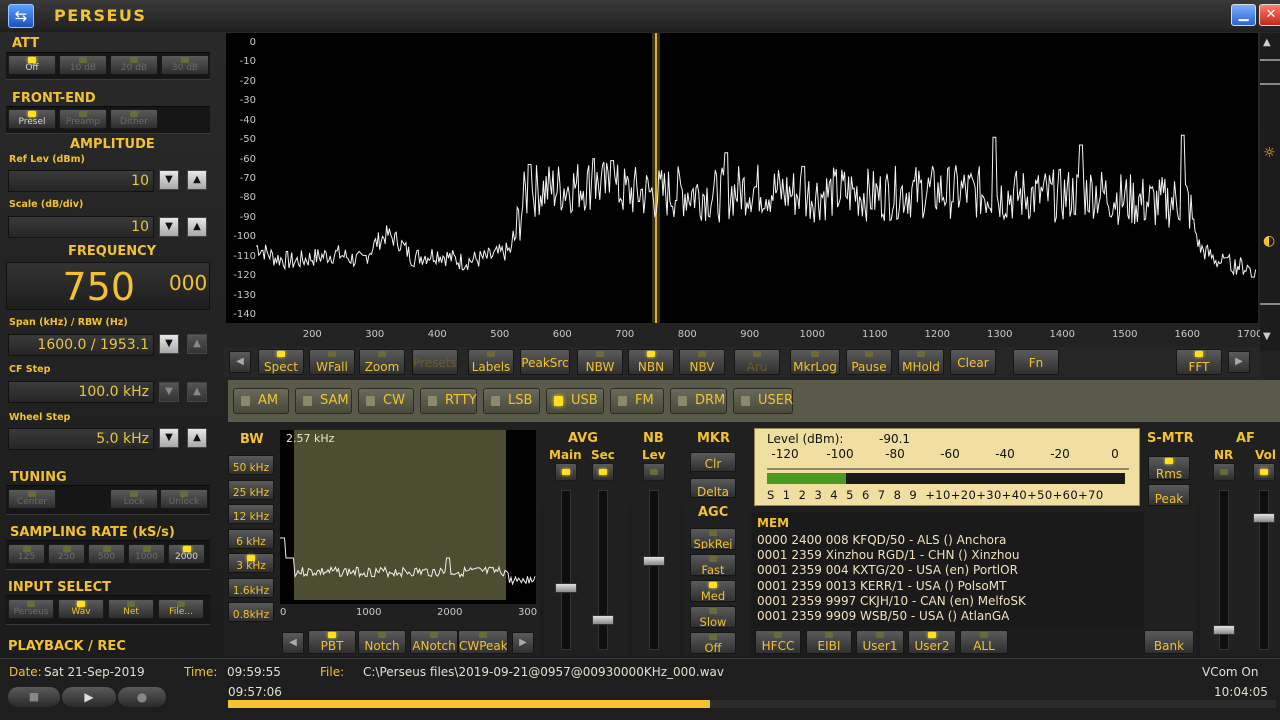  What do you see at coordinates (869, 362) in the screenshot?
I see `toolbar-pause-button: Pause` at bounding box center [869, 362].